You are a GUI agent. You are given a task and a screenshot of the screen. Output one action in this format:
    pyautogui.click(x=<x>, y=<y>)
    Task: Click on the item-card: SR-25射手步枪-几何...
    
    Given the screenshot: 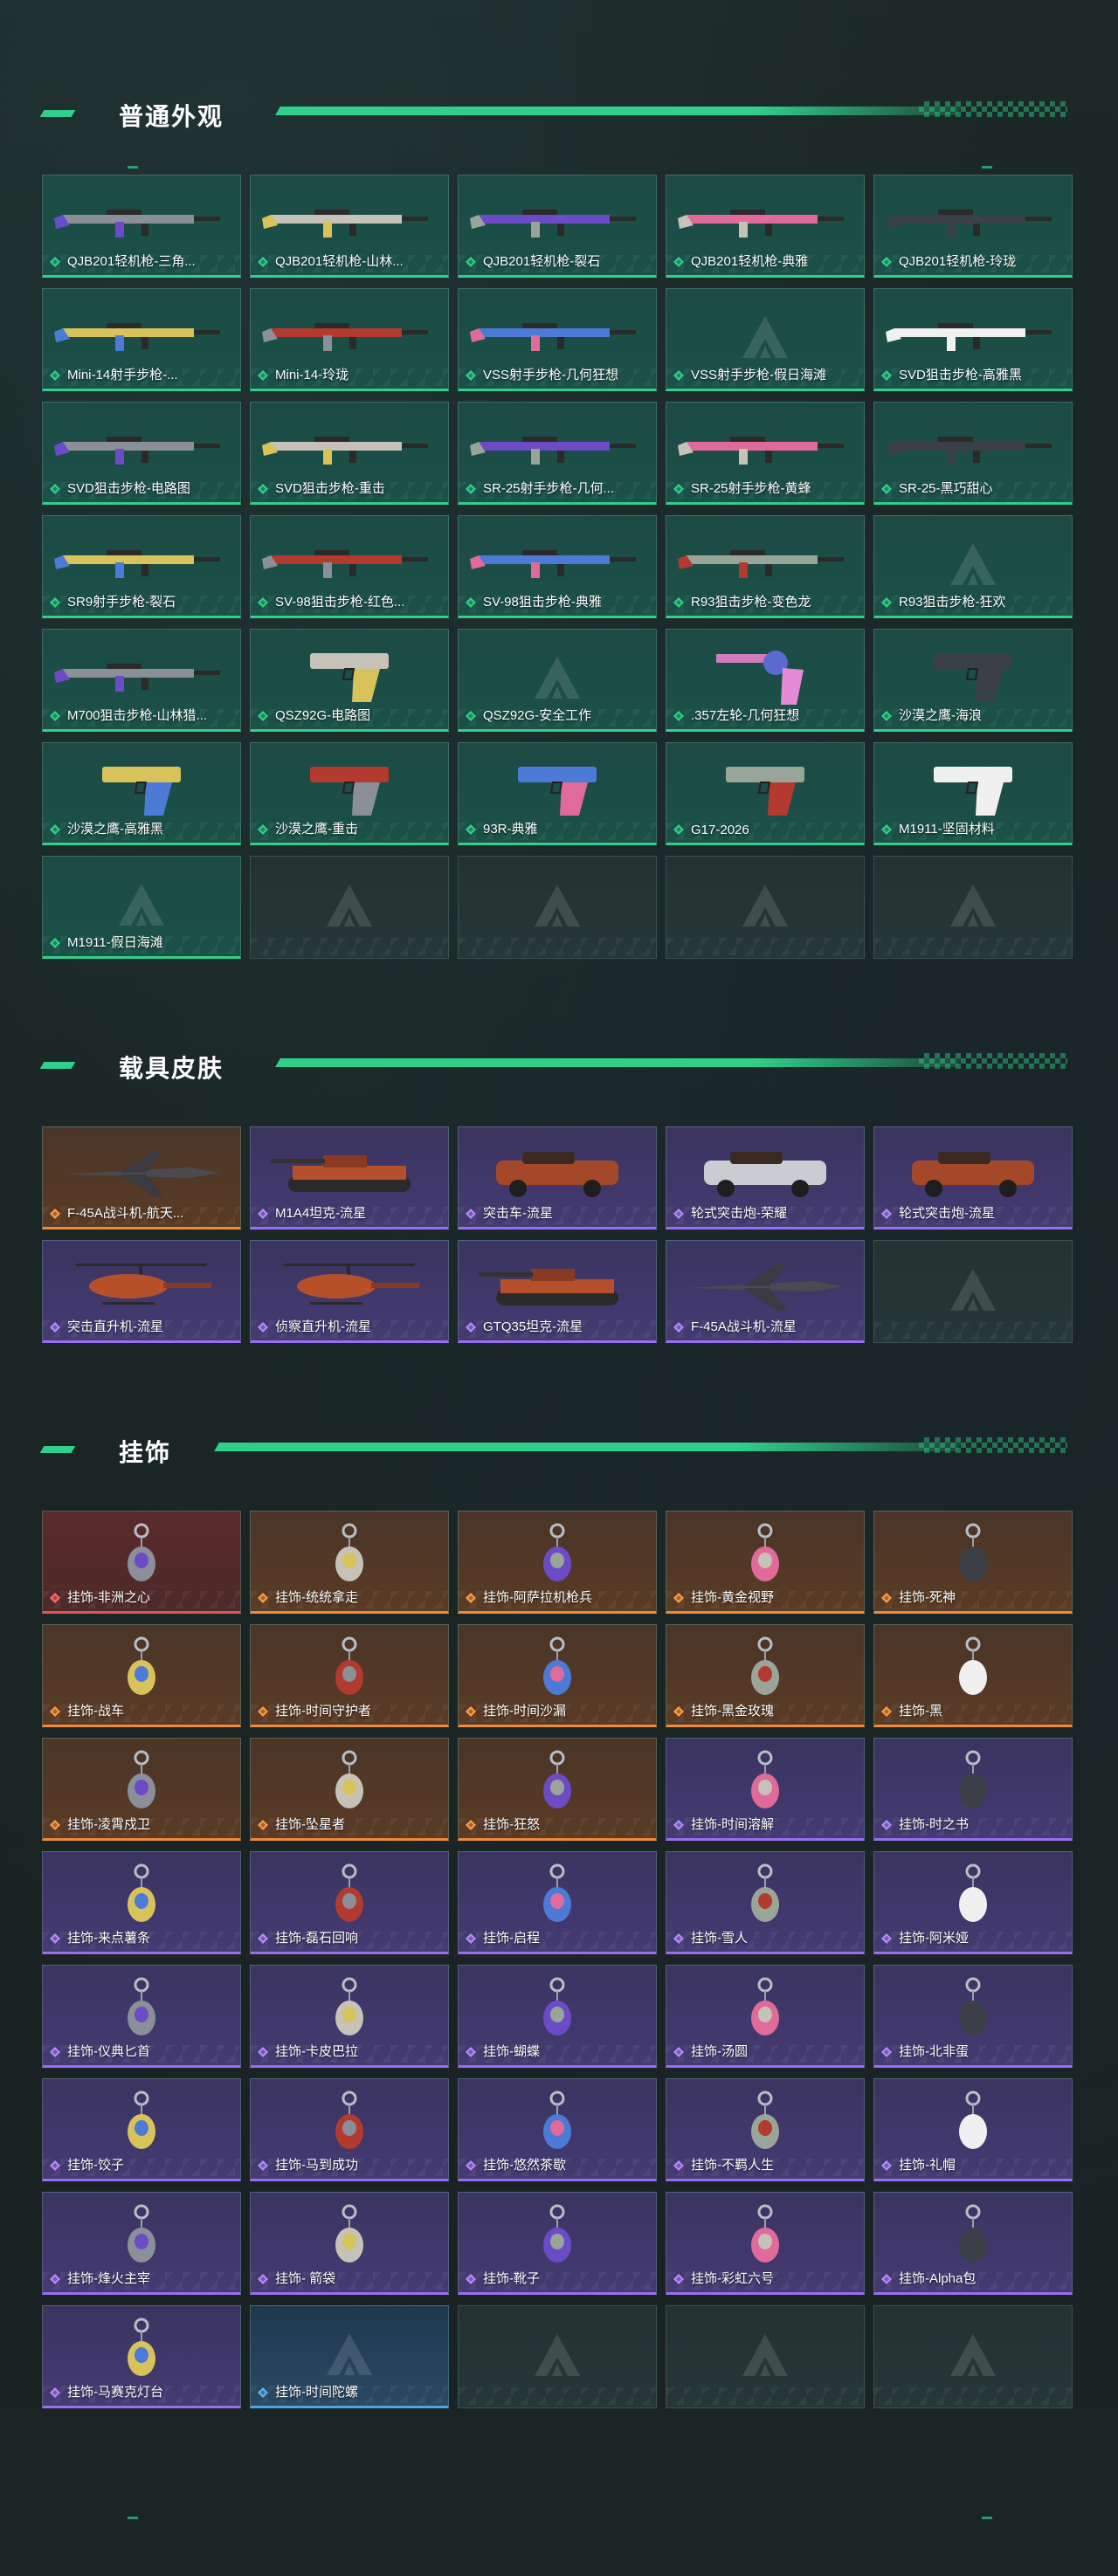 What is the action you would take?
    pyautogui.click(x=557, y=453)
    